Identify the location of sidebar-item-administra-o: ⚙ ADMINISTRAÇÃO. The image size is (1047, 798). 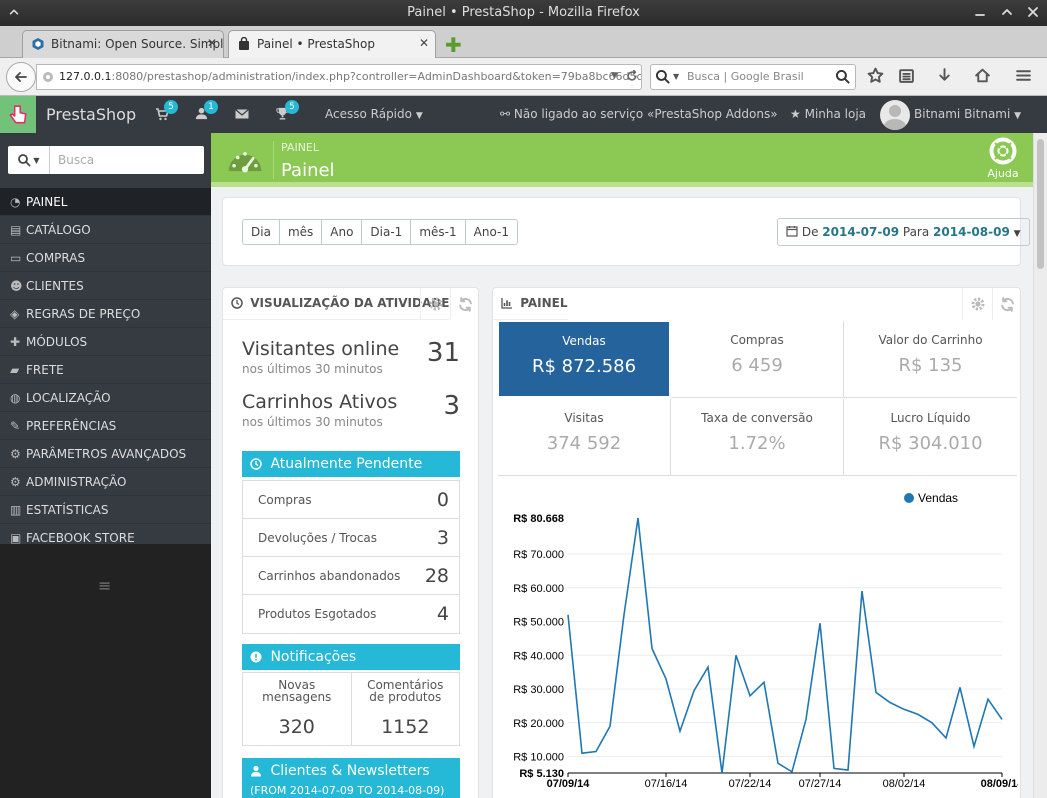
(105, 482).